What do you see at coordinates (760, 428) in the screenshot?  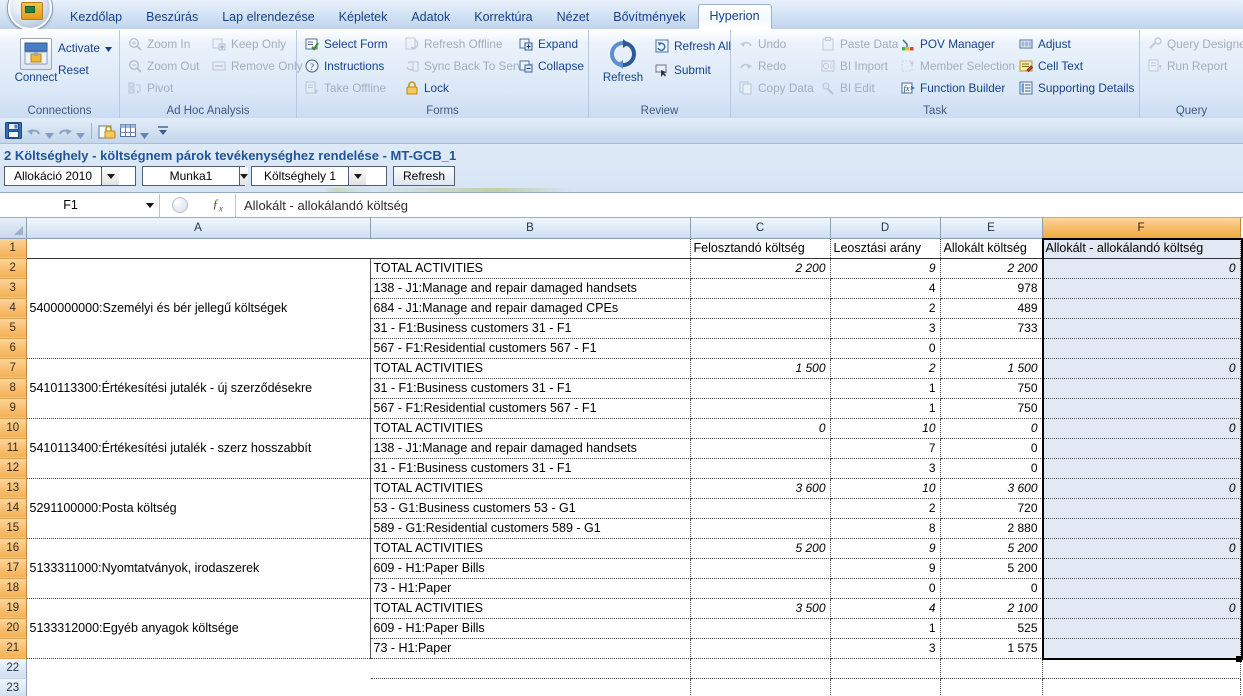 I see `cell-c10: 0` at bounding box center [760, 428].